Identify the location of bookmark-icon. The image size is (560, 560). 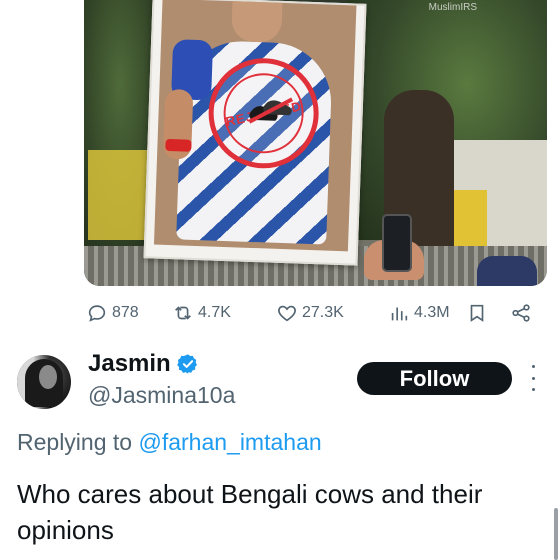
(477, 313).